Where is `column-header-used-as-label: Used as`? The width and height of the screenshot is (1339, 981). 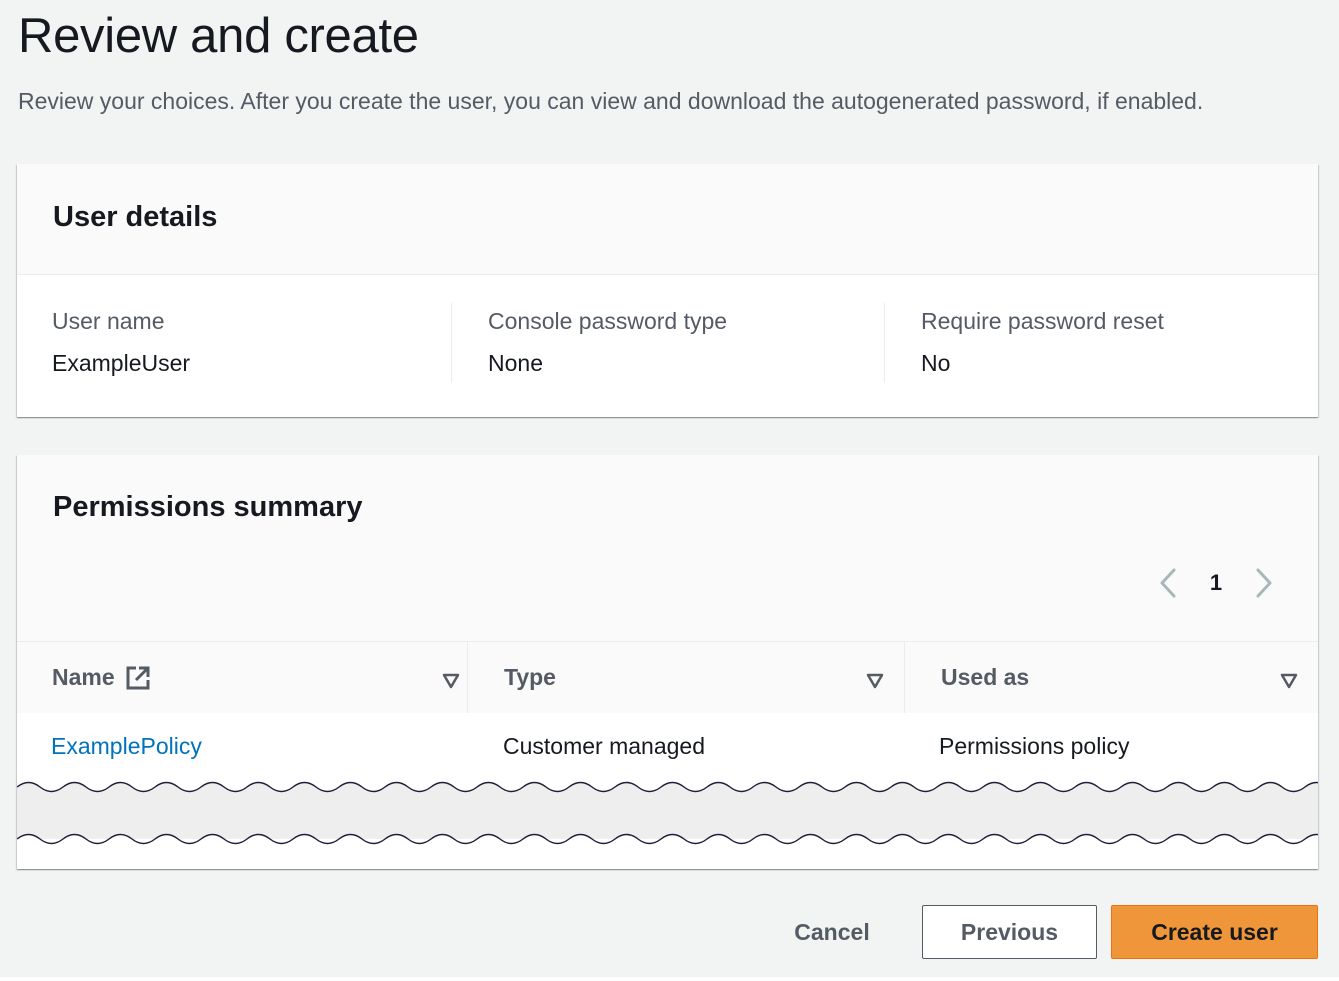
column-header-used-as-label: Used as is located at coordinates (985, 677).